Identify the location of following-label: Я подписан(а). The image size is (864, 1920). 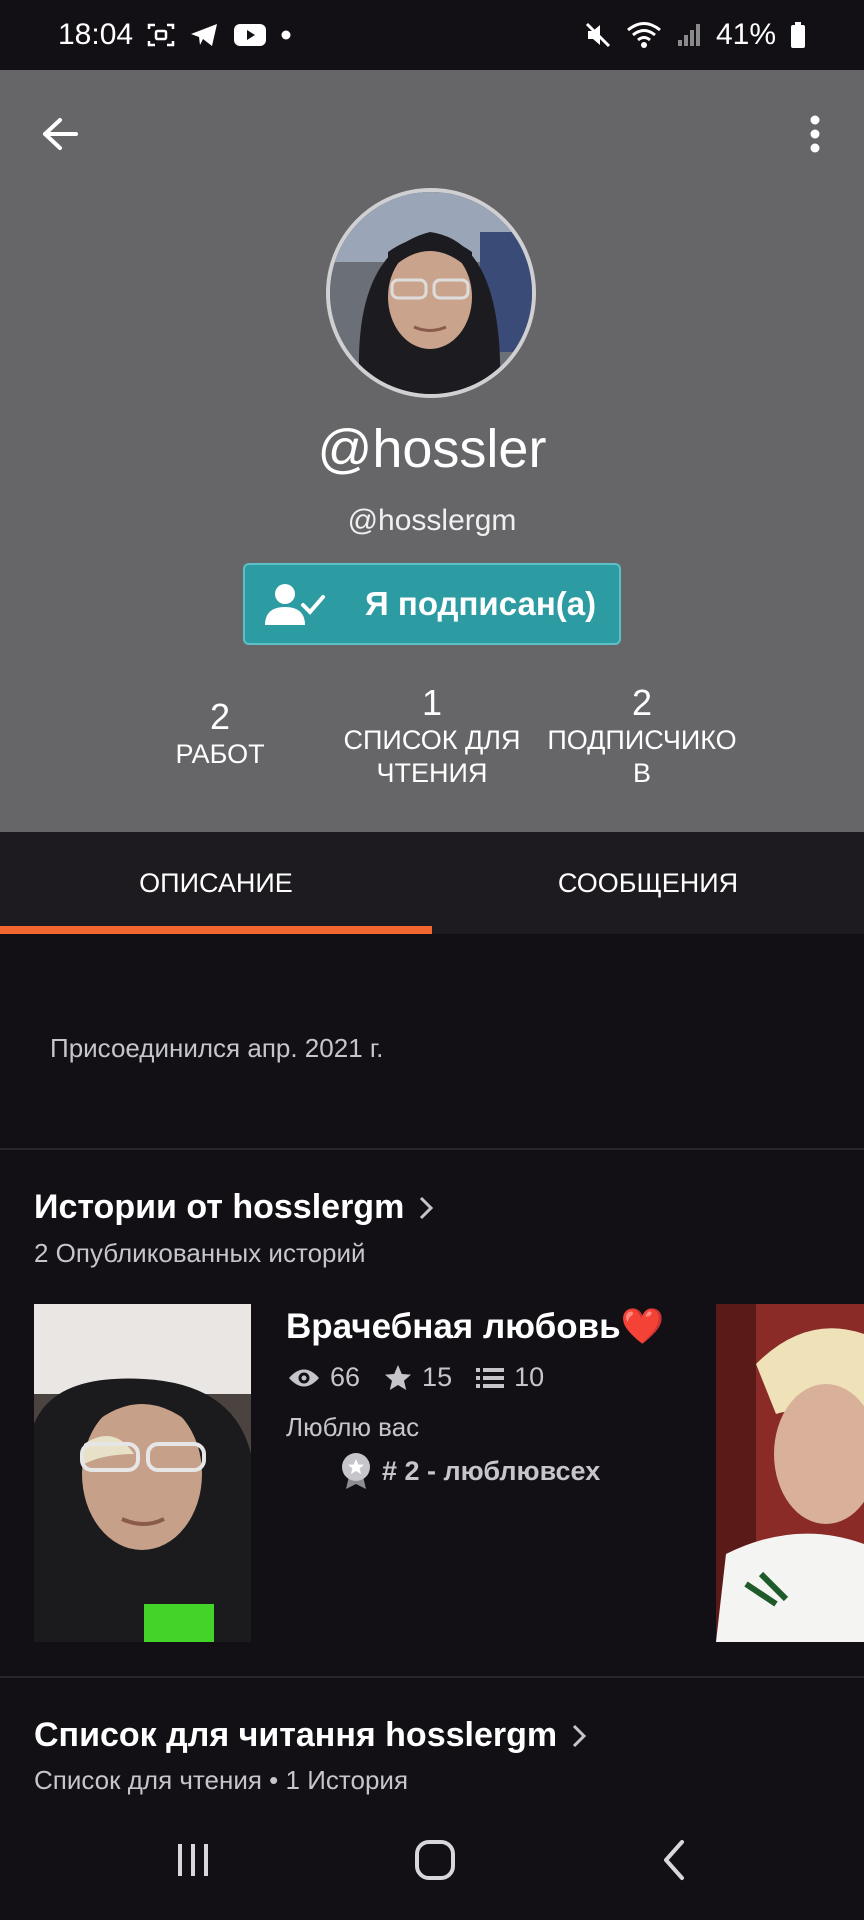
(481, 603).